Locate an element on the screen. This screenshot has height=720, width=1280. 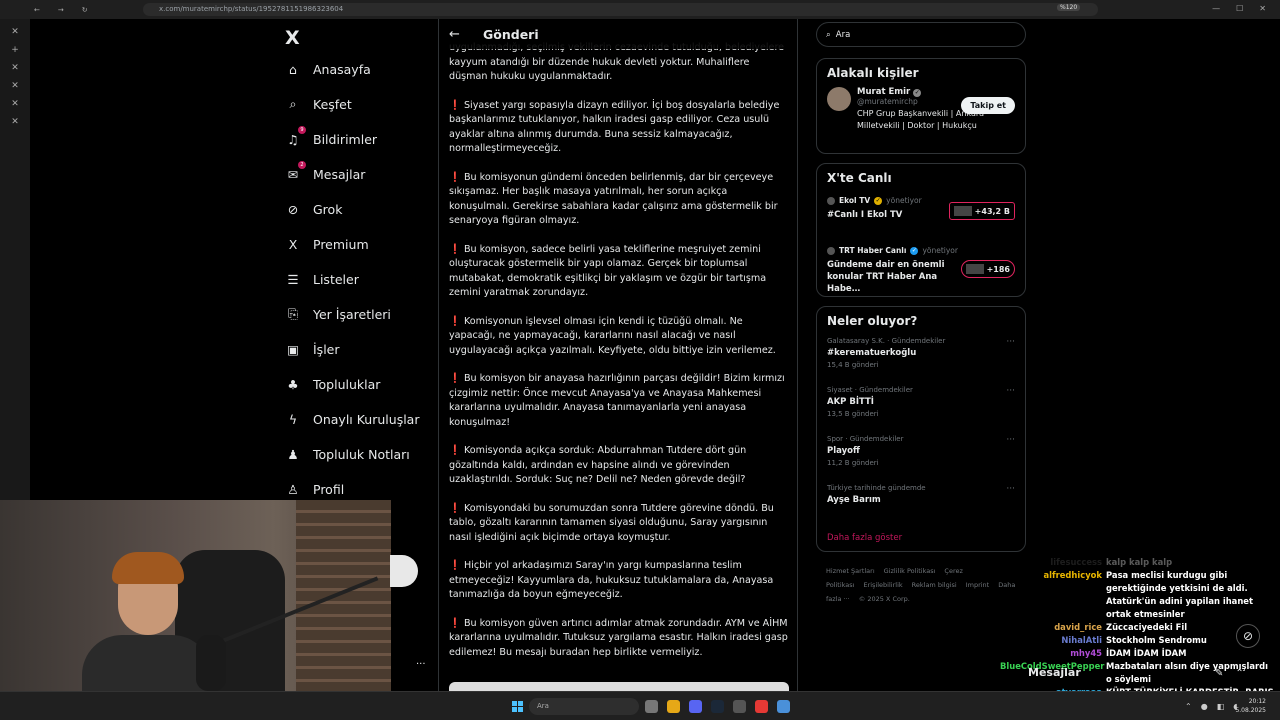
sidebar-item: ♙ Profil is located at coordinates (314, 489).